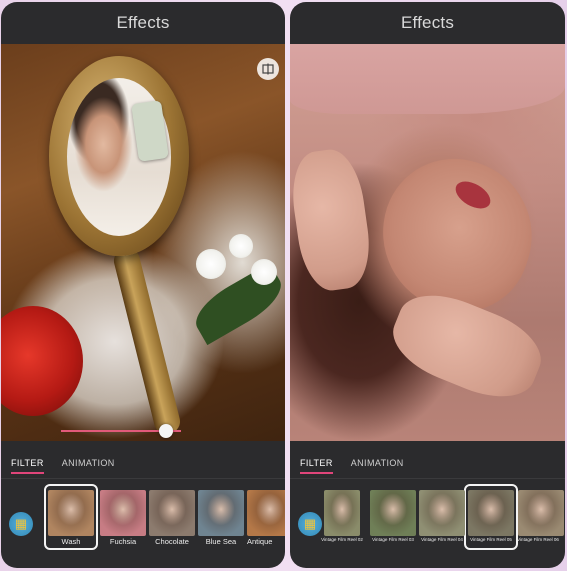  I want to click on filter-label-fuchsia: Fuchsia, so click(123, 541).